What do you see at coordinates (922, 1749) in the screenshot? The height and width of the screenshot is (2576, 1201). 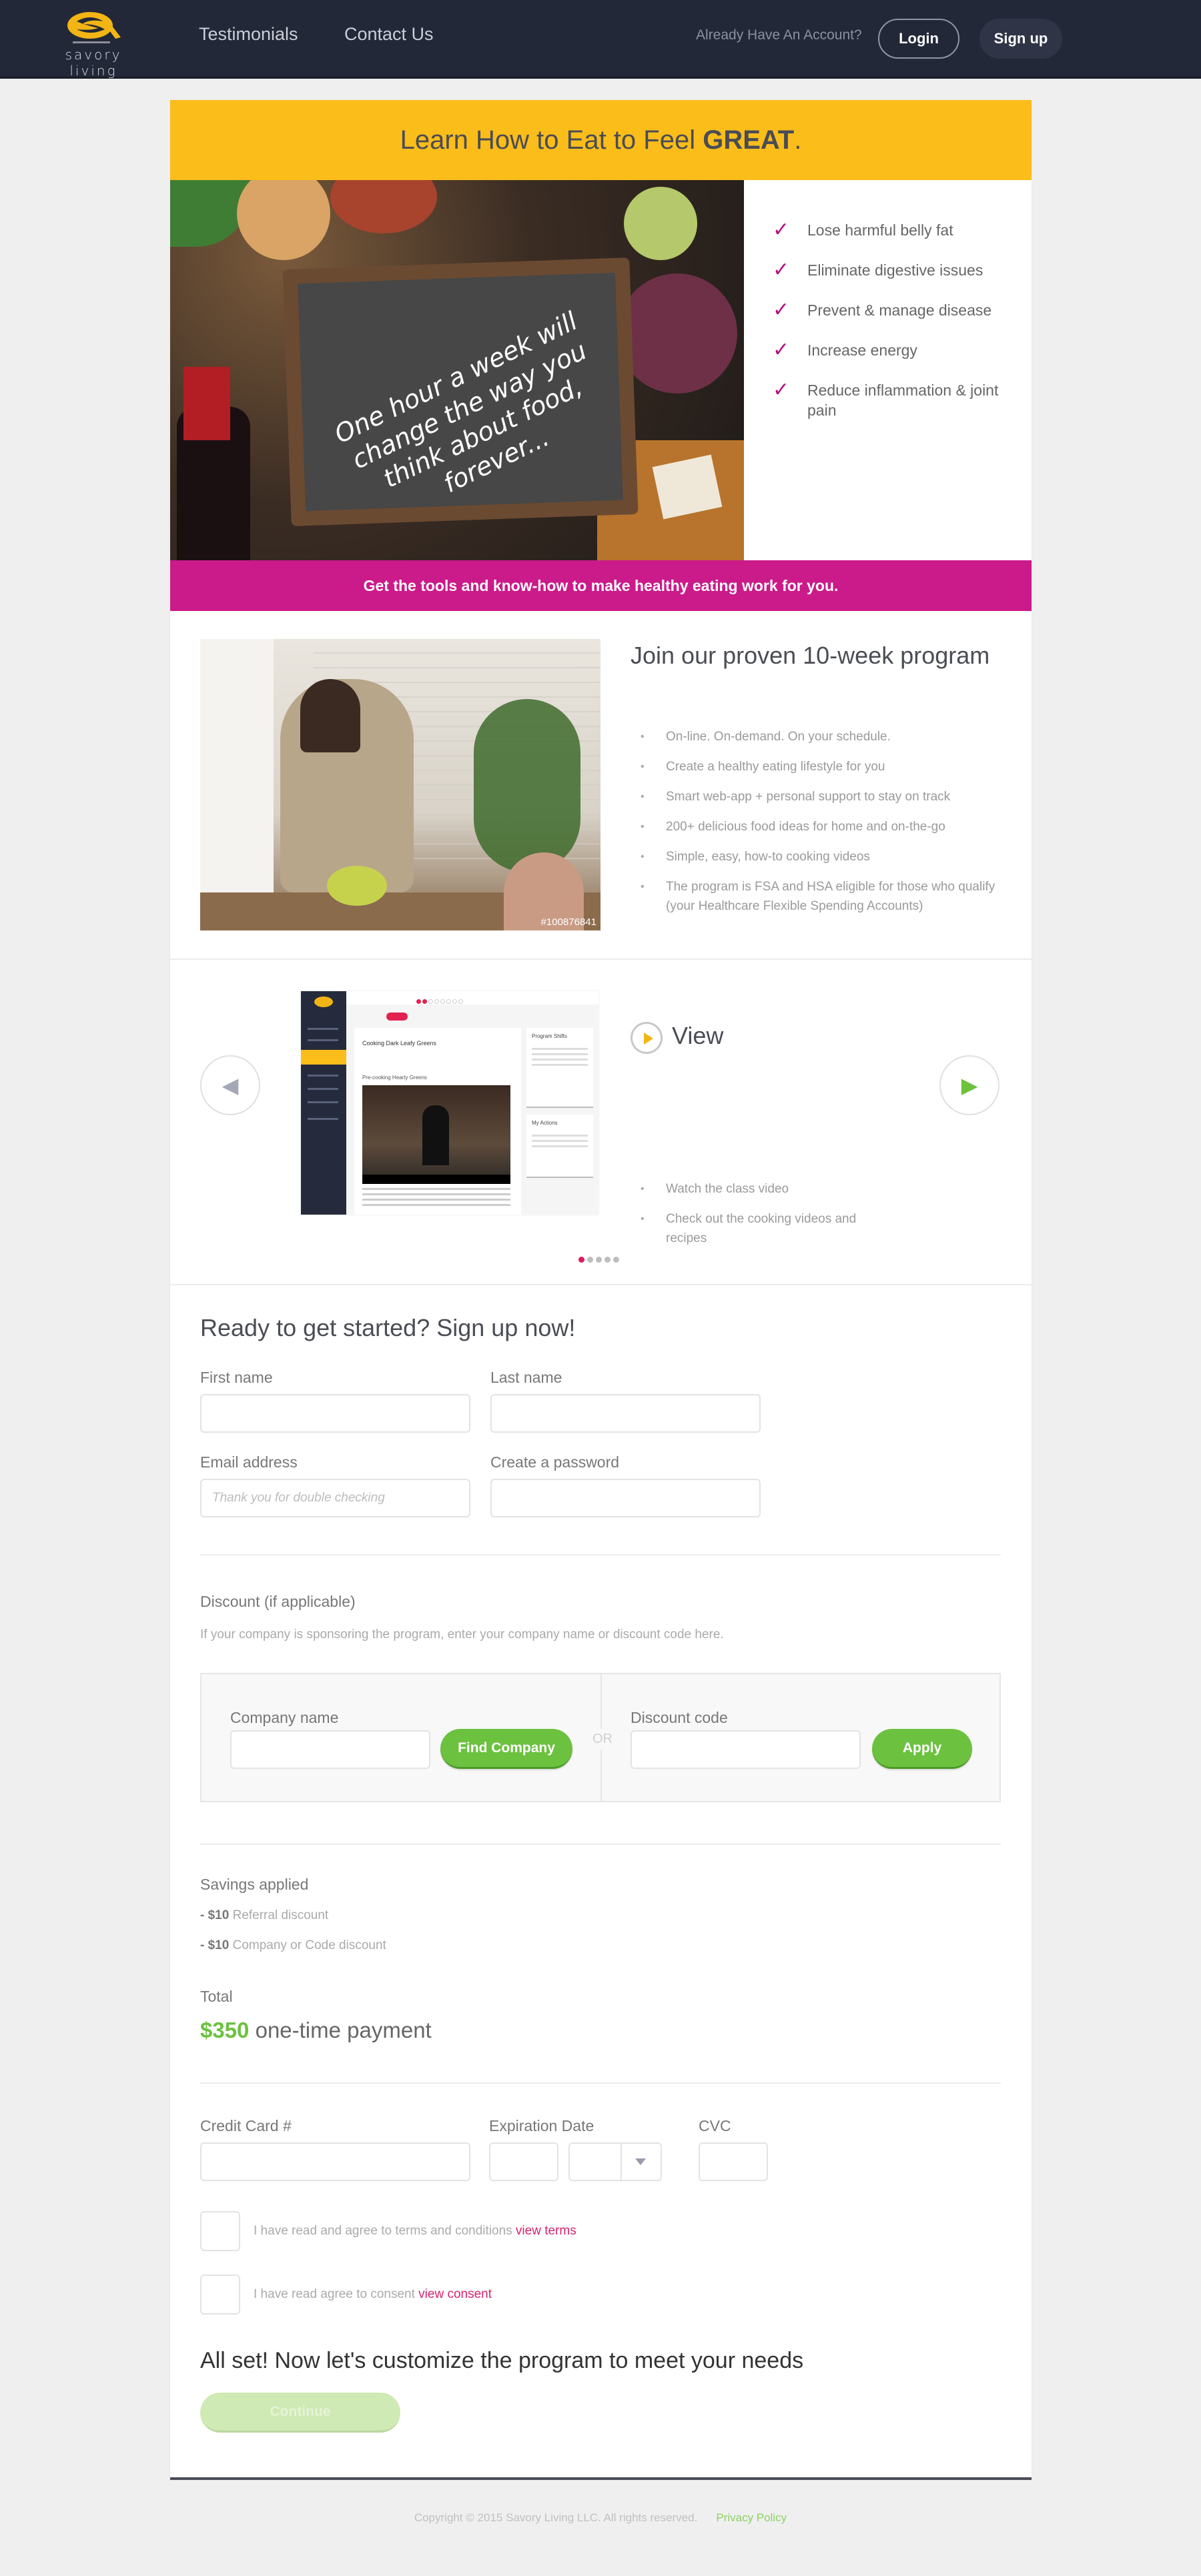 I see `apply-button: Apply` at bounding box center [922, 1749].